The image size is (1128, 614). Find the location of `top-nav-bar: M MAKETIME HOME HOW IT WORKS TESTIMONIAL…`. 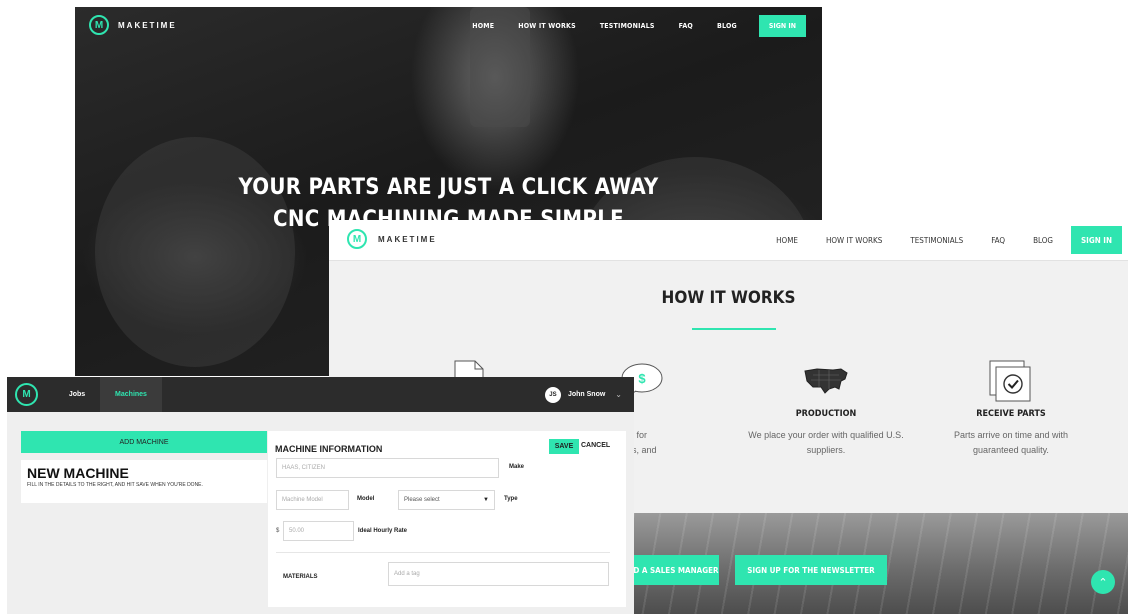

top-nav-bar: M MAKETIME HOME HOW IT WORKS TESTIMONIAL… is located at coordinates (728, 240).